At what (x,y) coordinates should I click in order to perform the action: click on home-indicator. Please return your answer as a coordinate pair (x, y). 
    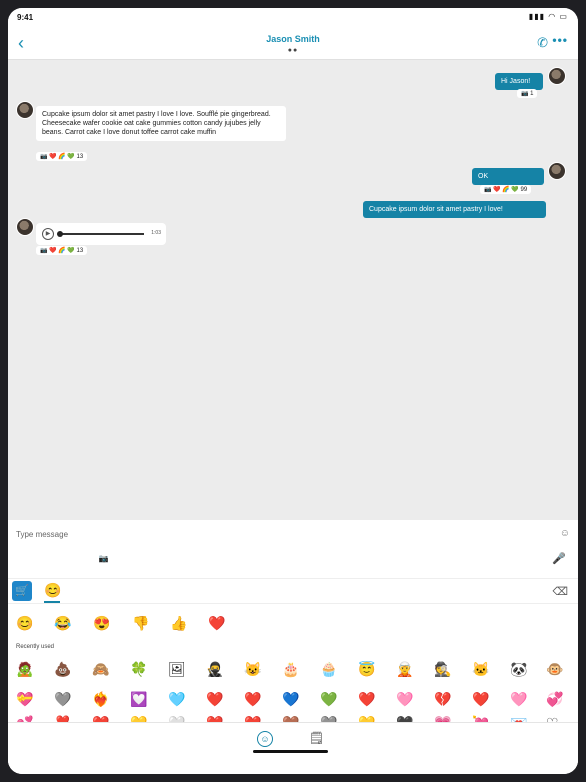
    Looking at the image, I should click on (290, 751).